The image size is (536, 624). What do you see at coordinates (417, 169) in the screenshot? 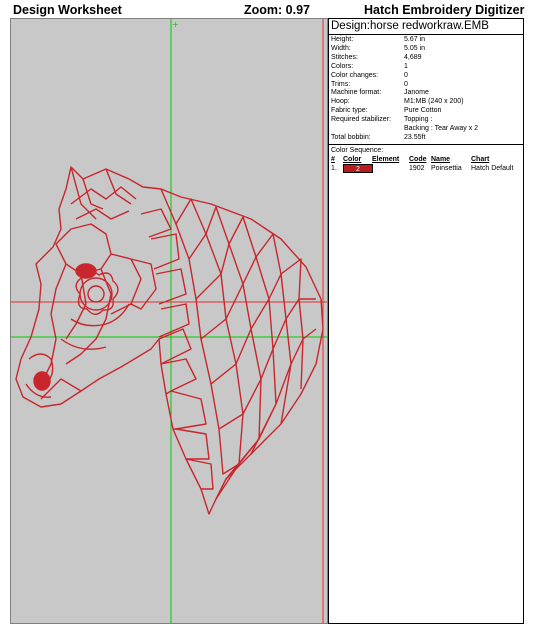
I see `row-code: 1902` at bounding box center [417, 169].